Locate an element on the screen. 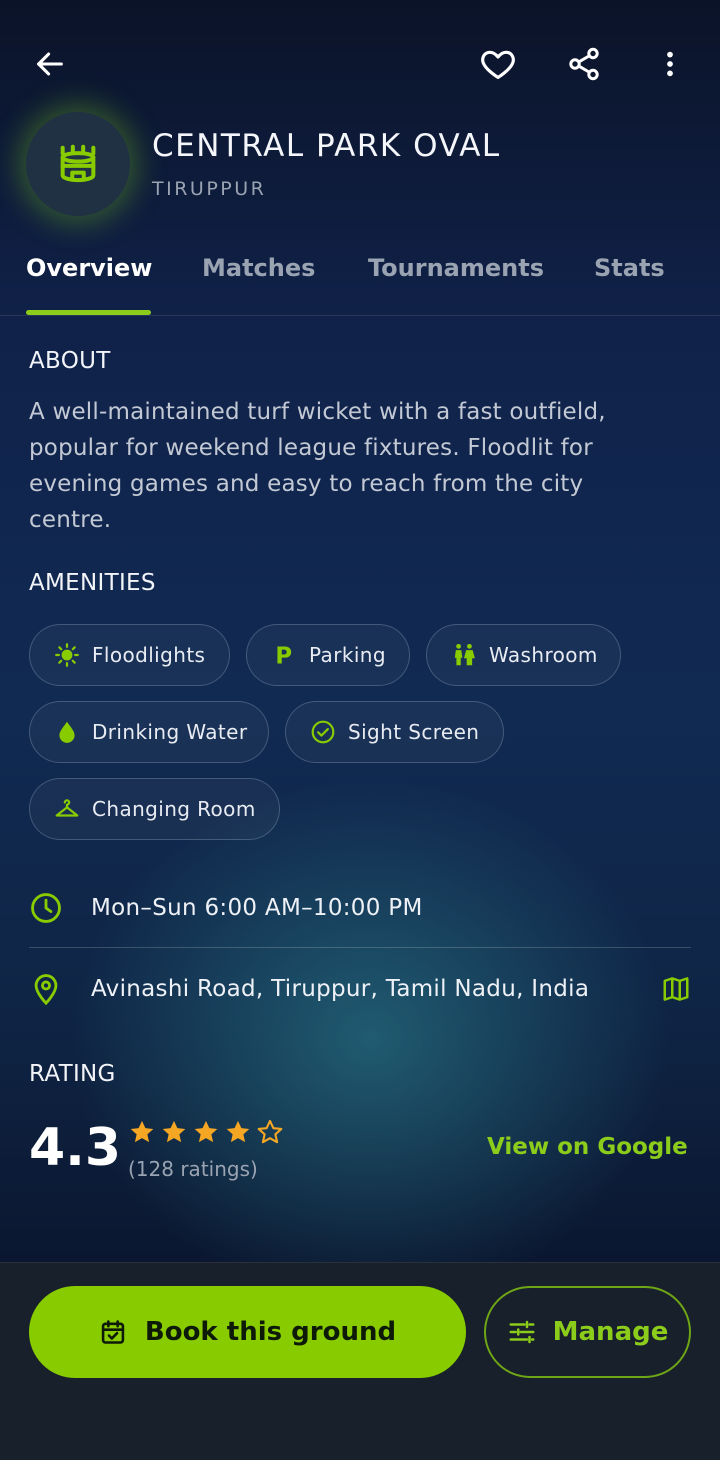 This screenshot has height=1460, width=720. sliders-icon is located at coordinates (522, 1332).